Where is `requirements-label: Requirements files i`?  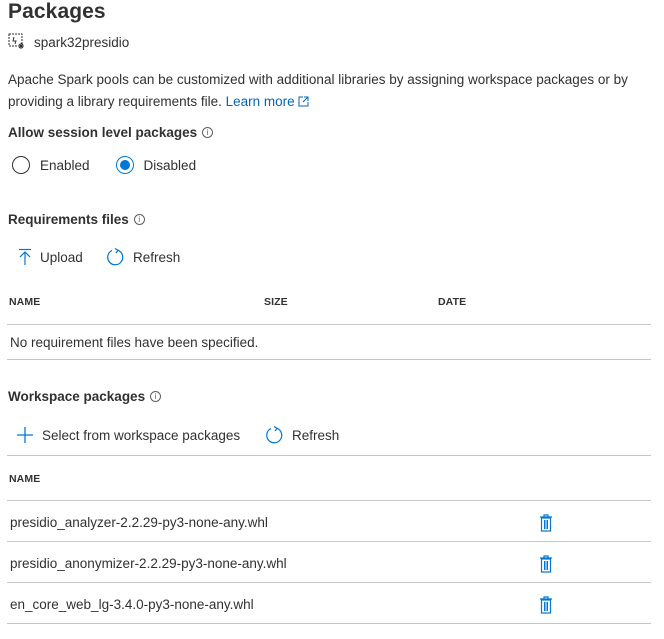 requirements-label: Requirements files i is located at coordinates (76, 219).